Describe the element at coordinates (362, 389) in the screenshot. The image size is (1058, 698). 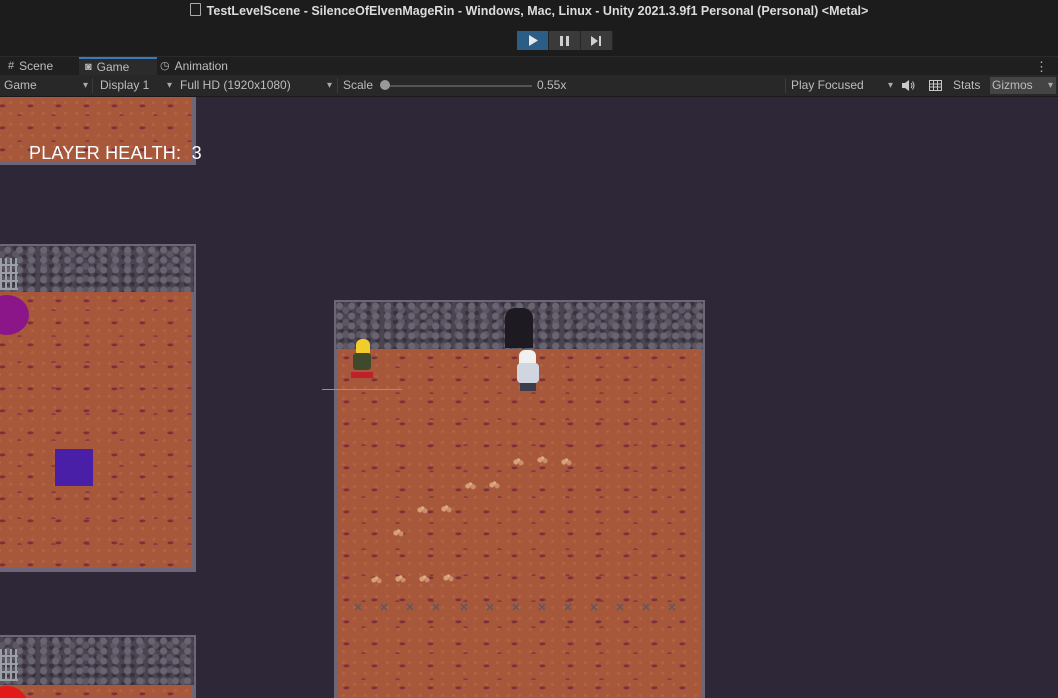
I see `collider-line` at that location.